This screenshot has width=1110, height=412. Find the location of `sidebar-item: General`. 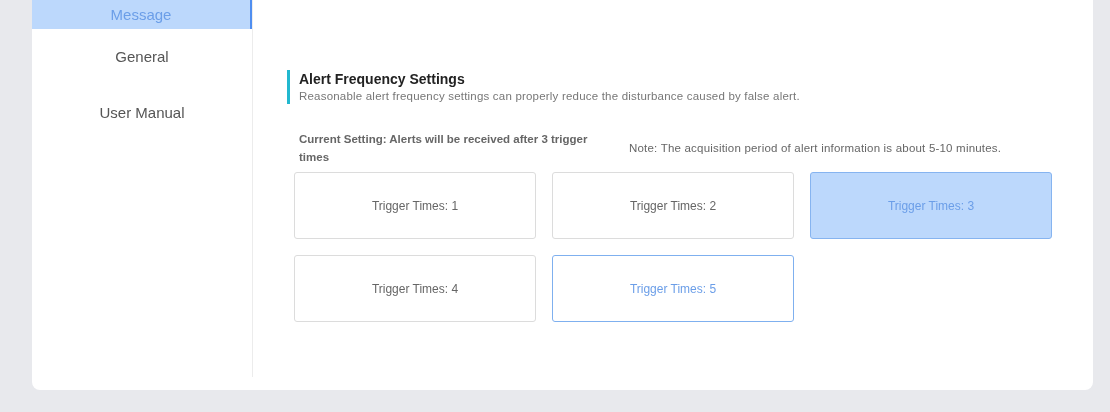

sidebar-item: General is located at coordinates (142, 57).